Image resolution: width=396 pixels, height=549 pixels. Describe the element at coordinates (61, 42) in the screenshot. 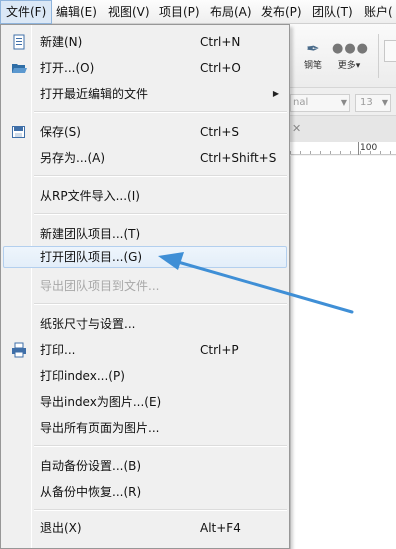

I see `menu-item-label: 新建(N)` at that location.